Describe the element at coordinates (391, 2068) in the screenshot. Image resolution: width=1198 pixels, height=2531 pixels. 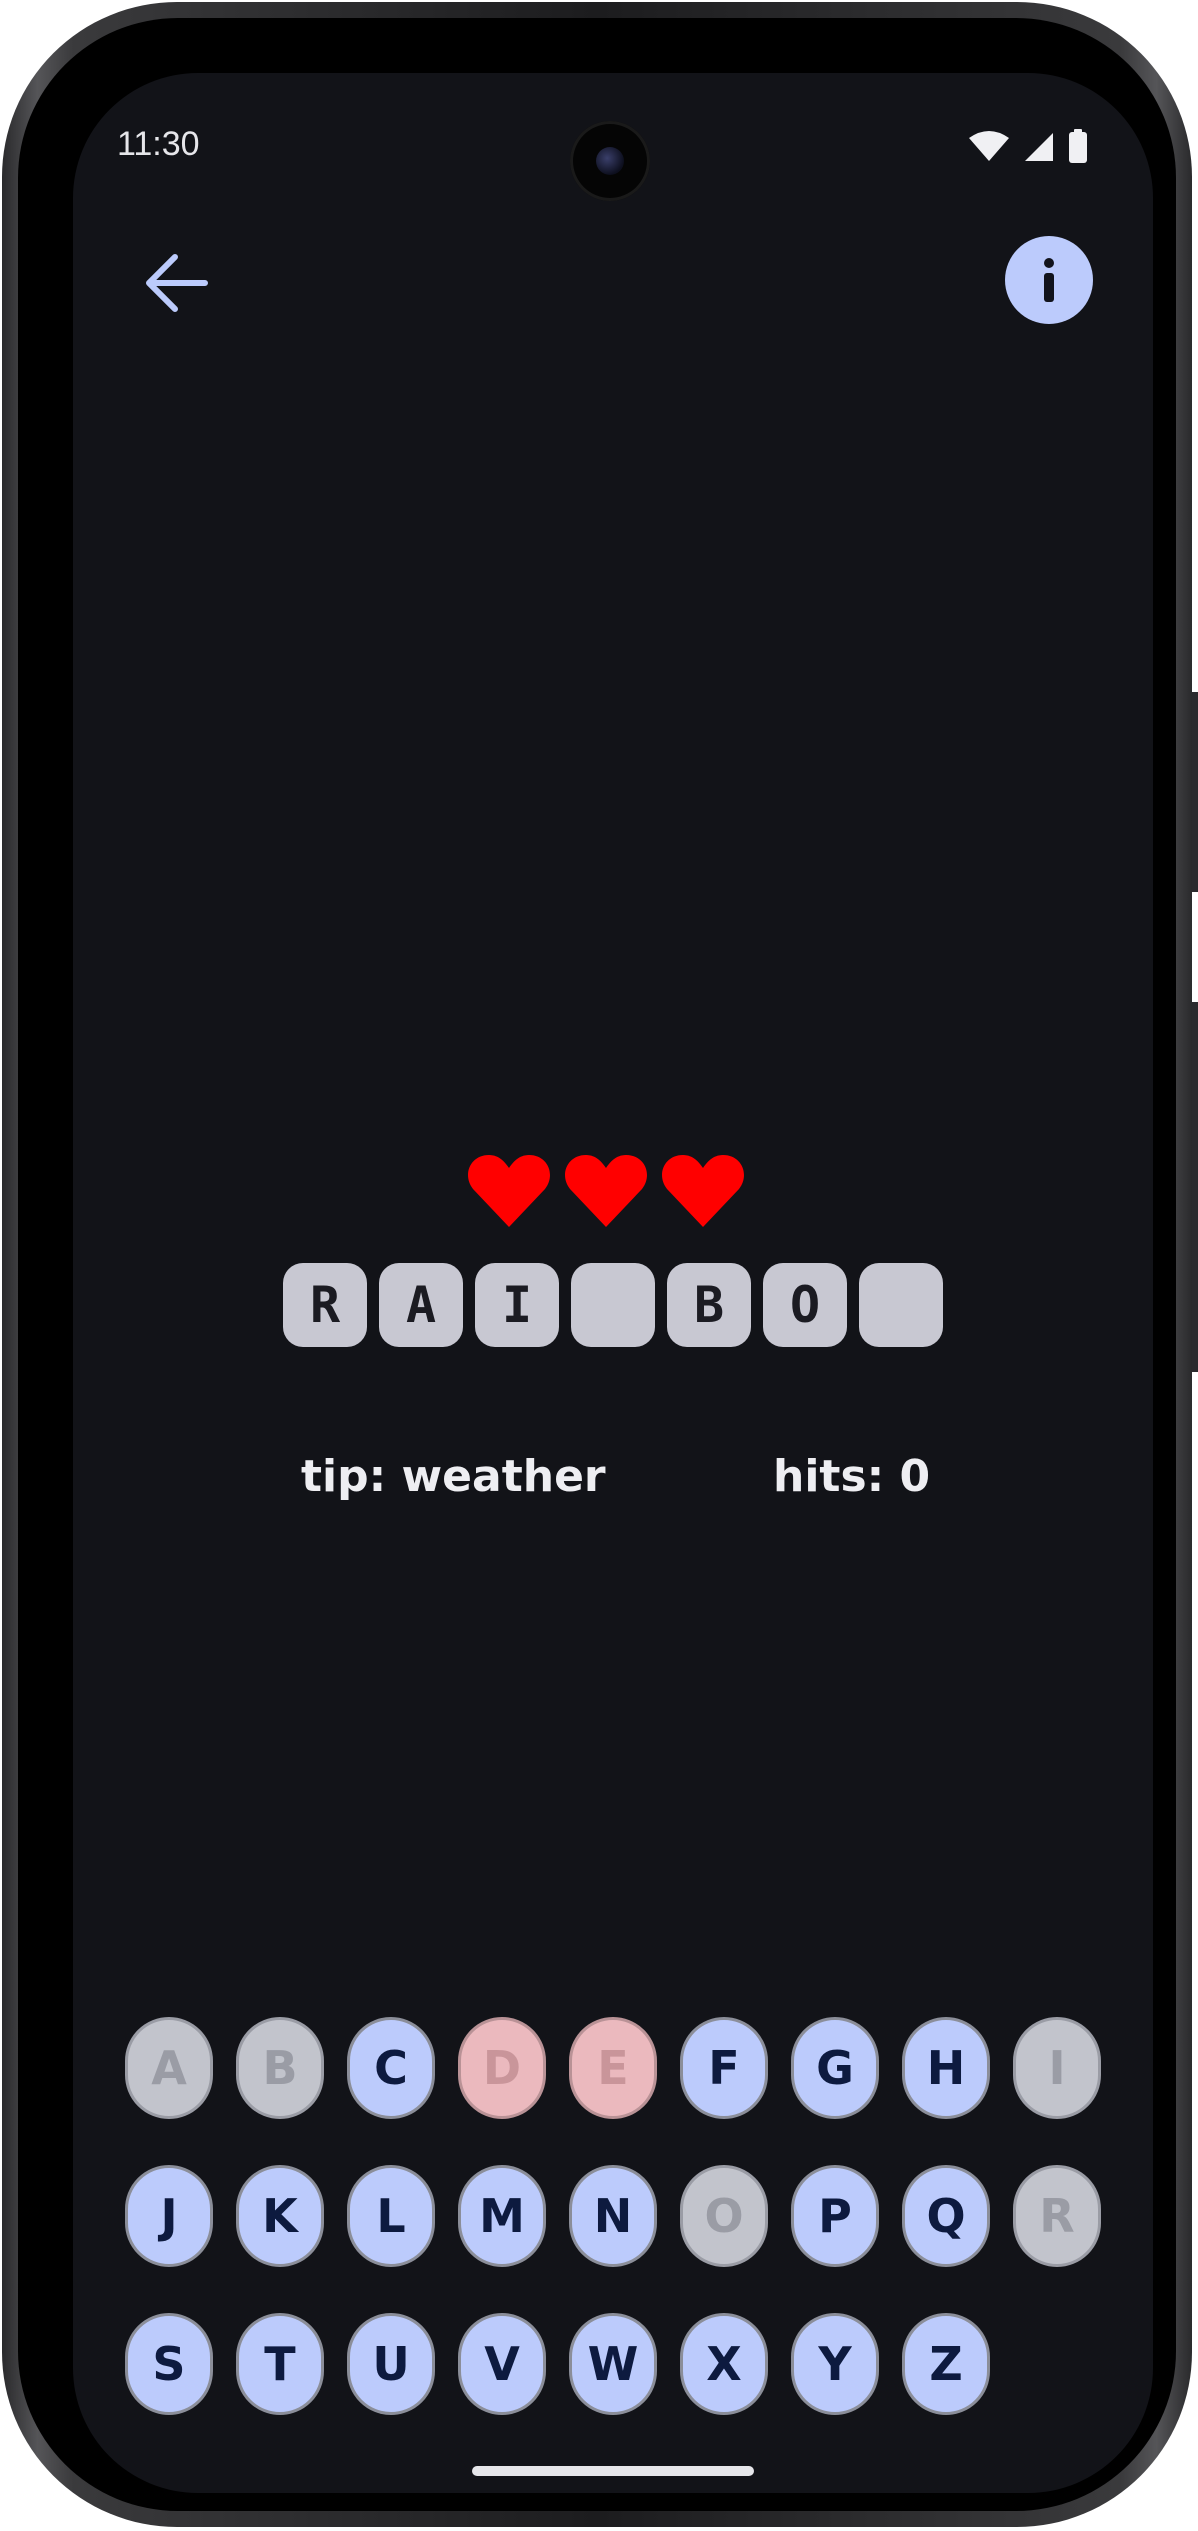
I see `key-c: C` at that location.